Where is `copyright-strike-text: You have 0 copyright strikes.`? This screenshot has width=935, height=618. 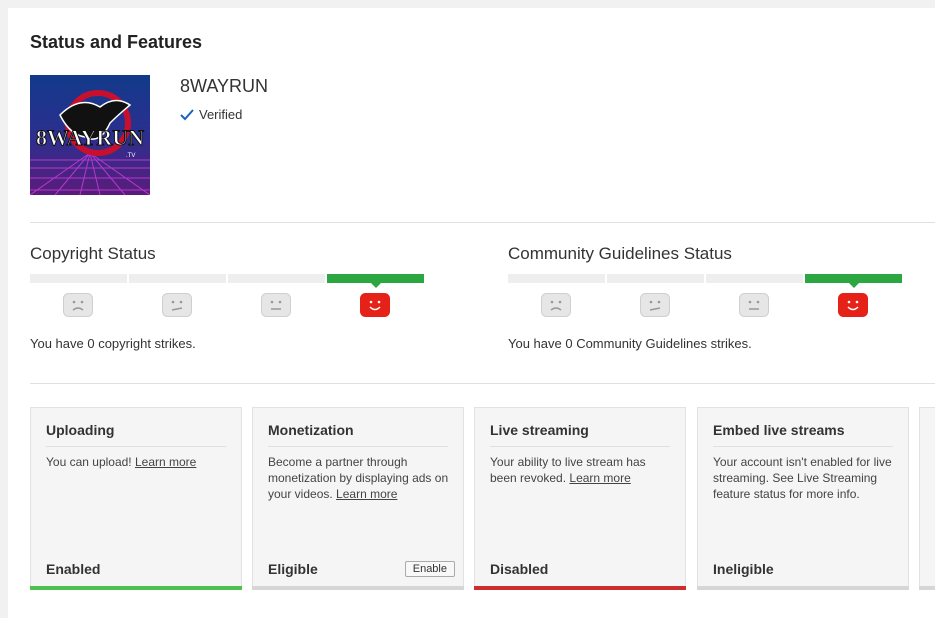 copyright-strike-text: You have 0 copyright strikes. is located at coordinates (113, 343).